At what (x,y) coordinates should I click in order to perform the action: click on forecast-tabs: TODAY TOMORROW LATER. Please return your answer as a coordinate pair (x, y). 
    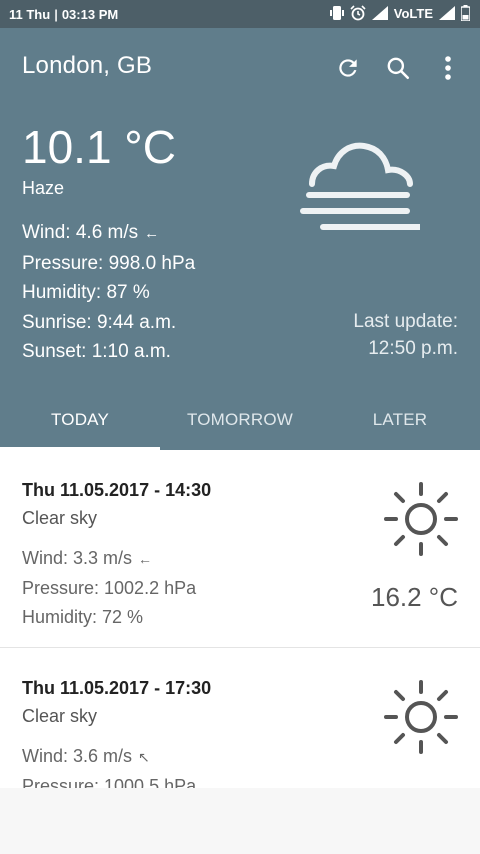
    Looking at the image, I should click on (240, 427).